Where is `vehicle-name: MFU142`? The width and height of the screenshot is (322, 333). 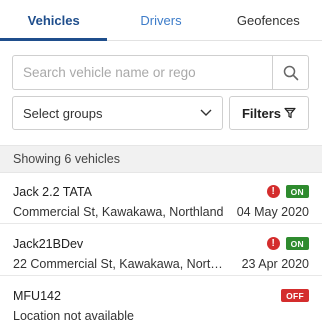 vehicle-name: MFU142 is located at coordinates (37, 296).